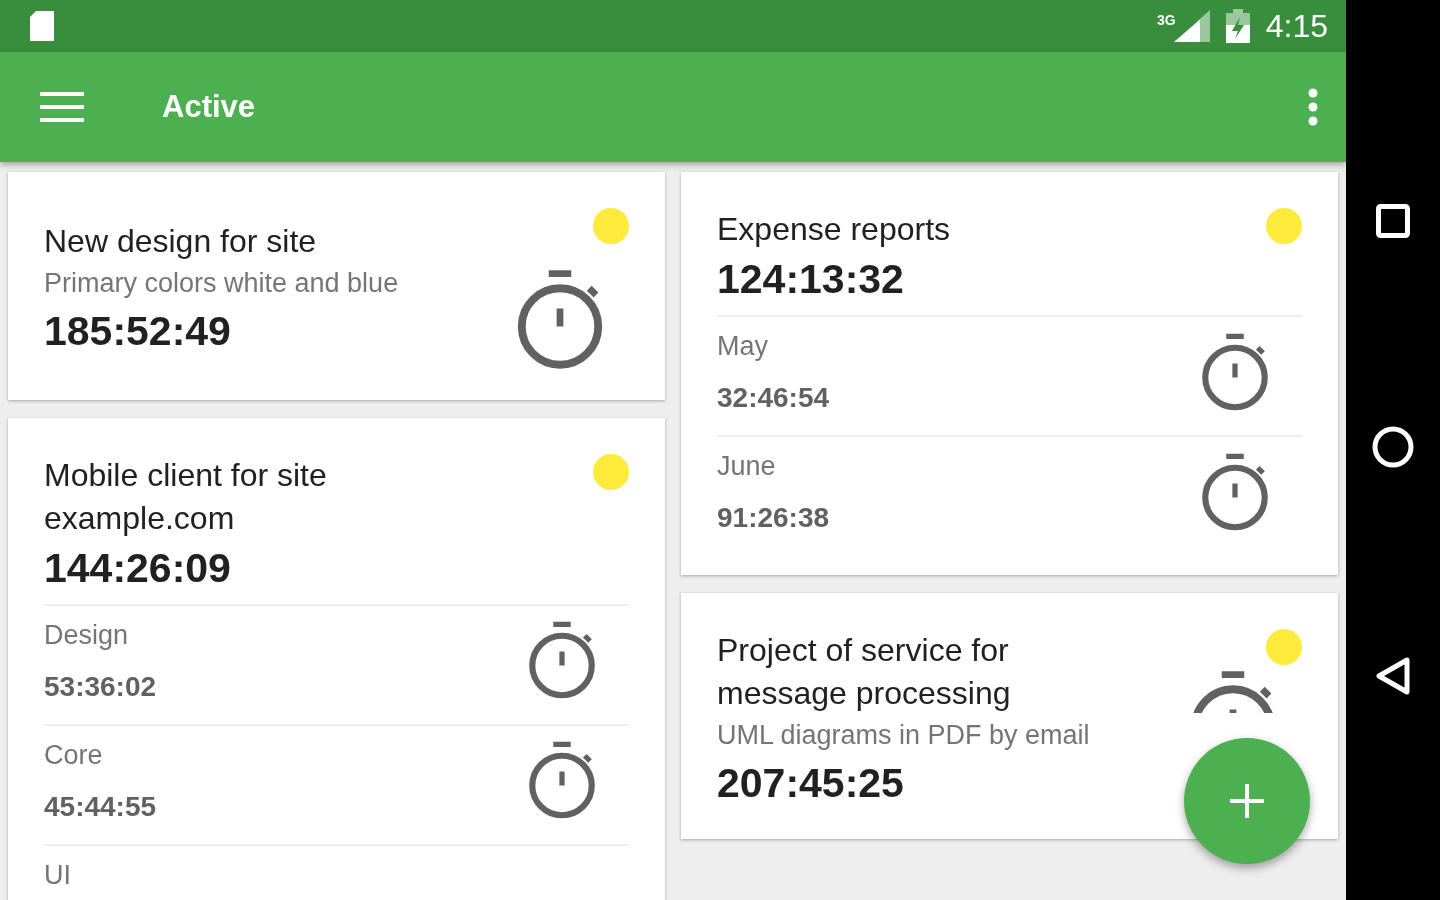  I want to click on subtask-label: May, so click(743, 346).